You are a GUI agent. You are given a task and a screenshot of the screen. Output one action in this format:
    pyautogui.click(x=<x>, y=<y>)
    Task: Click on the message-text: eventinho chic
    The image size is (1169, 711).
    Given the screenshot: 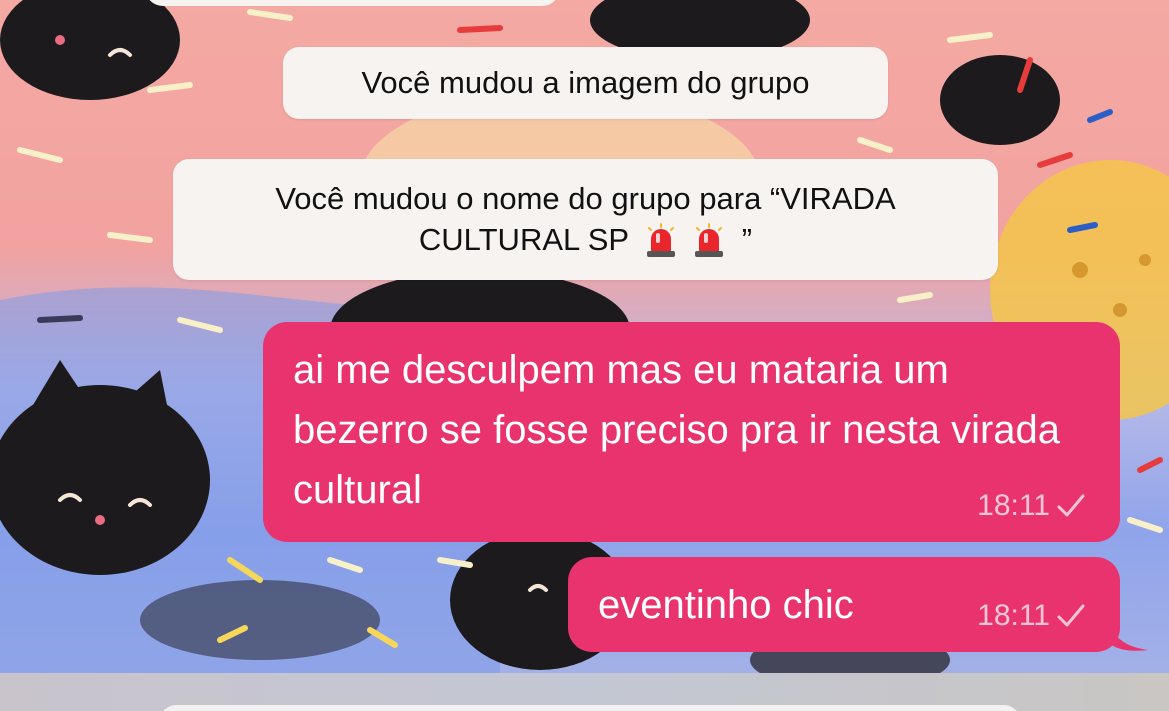 What is the action you would take?
    pyautogui.click(x=726, y=605)
    